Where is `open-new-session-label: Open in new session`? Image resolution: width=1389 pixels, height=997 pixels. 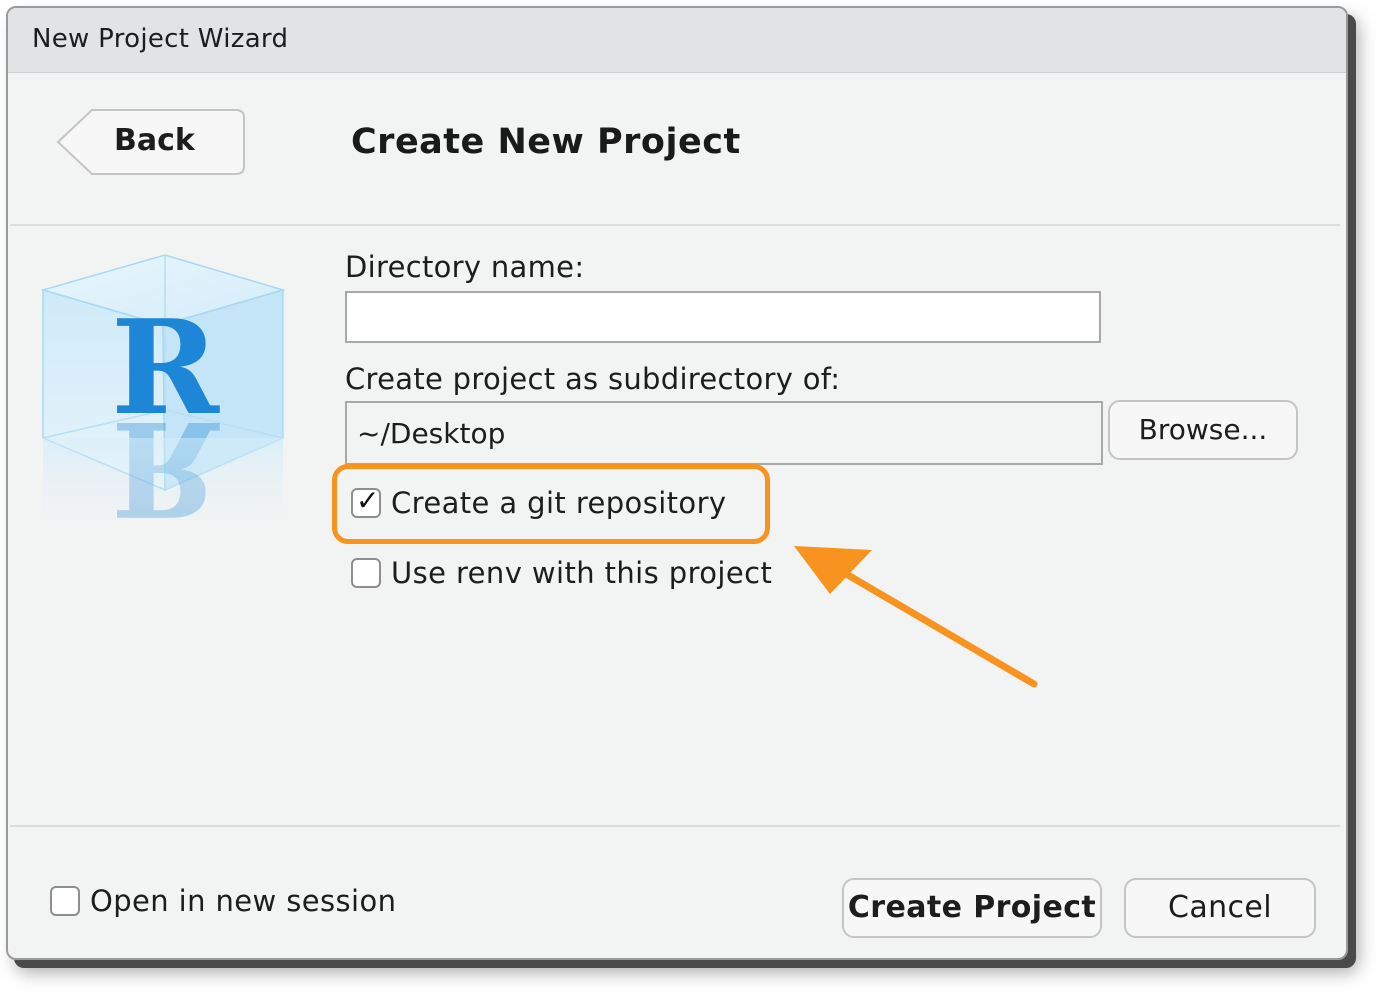
open-new-session-label: Open in new session is located at coordinates (243, 901).